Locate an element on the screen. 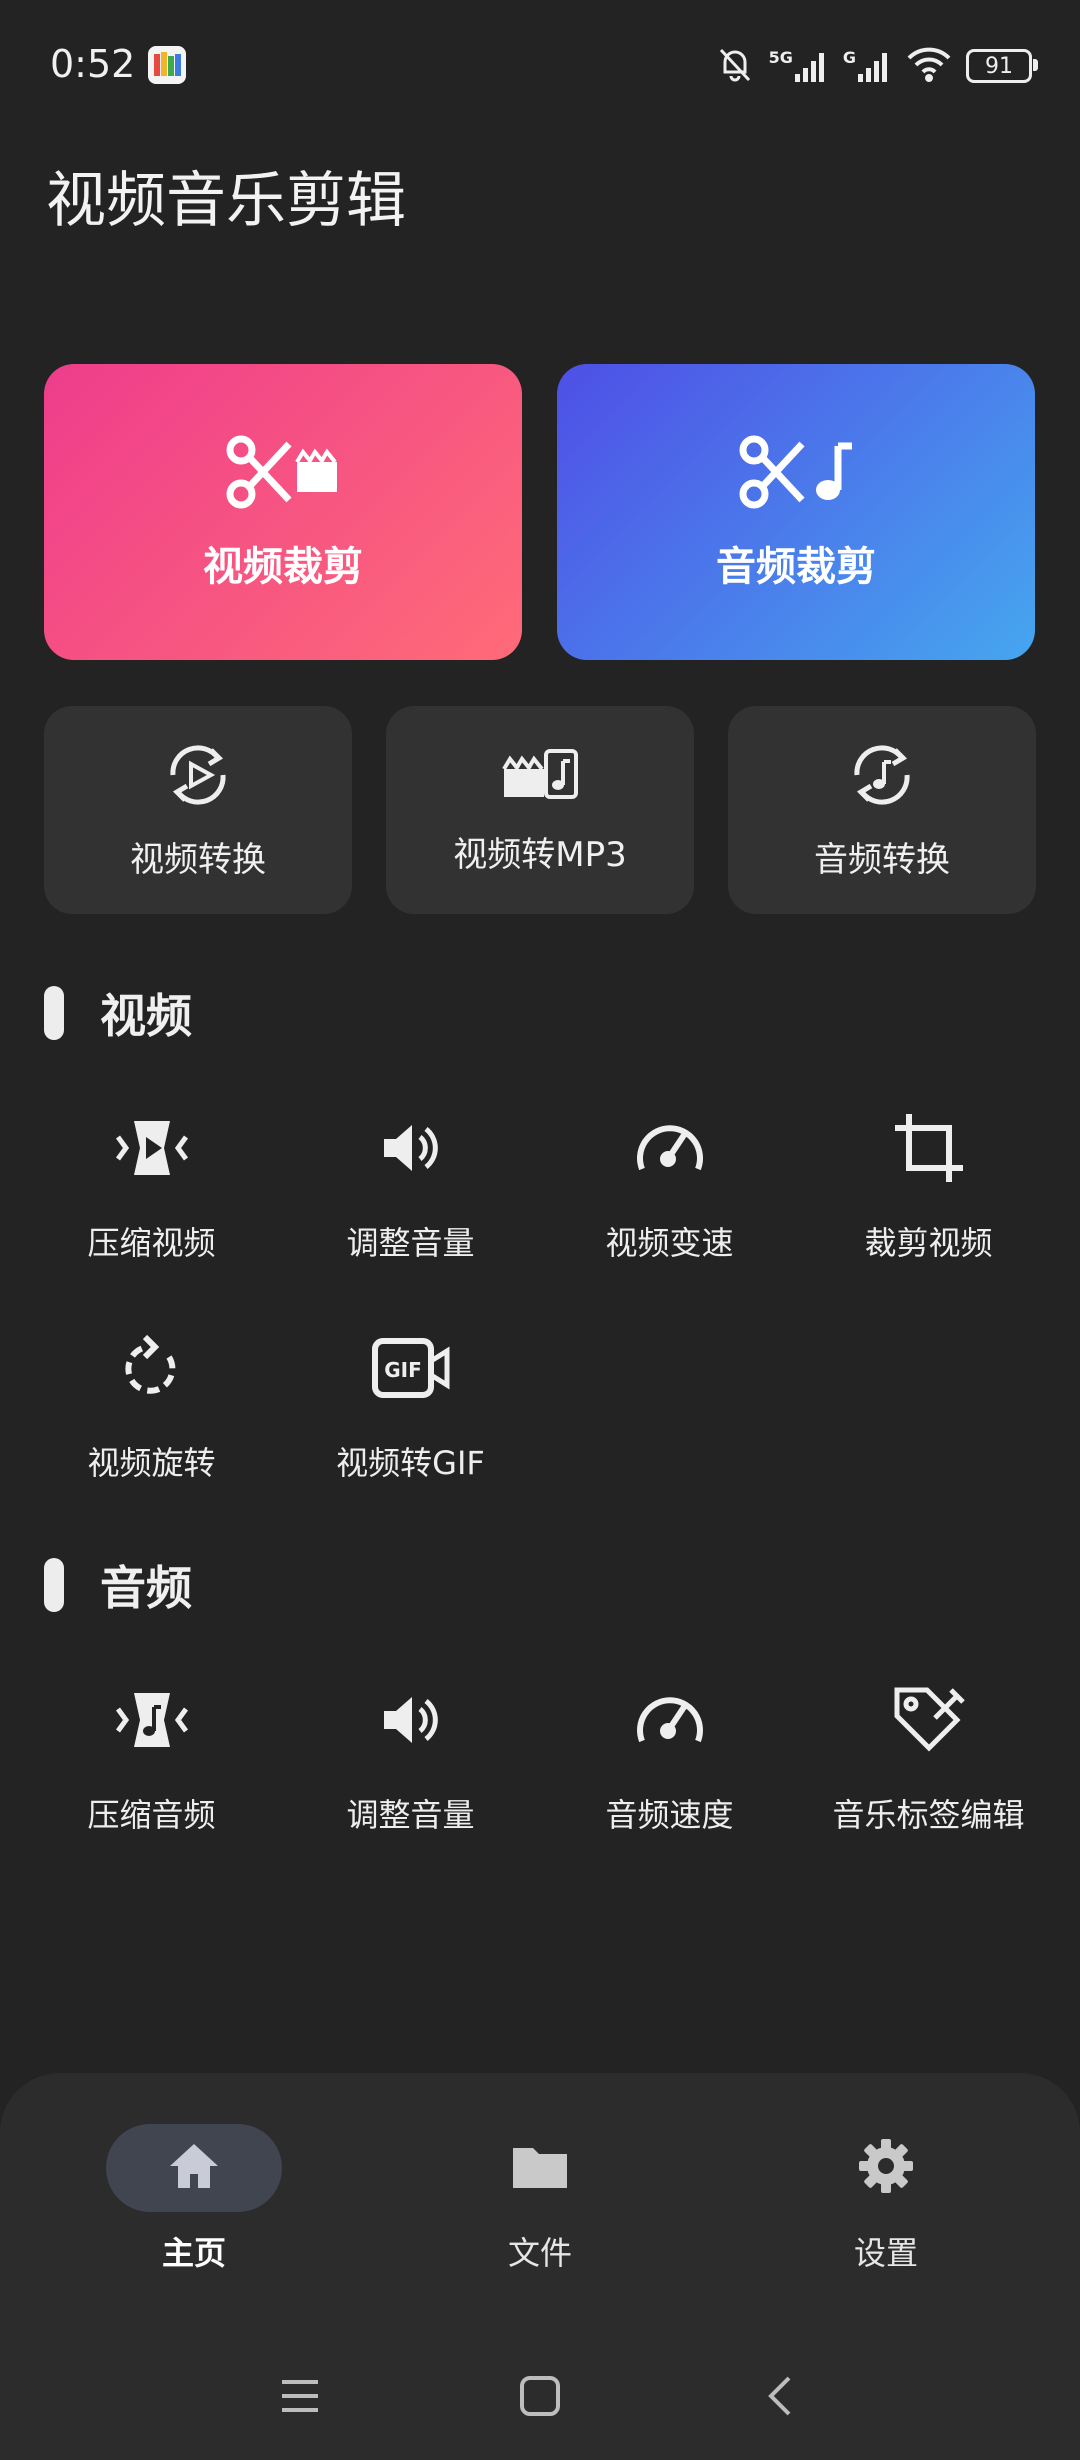 The height and width of the screenshot is (2460, 1080). video-to-gif-tool: GIF 视频转GIF is located at coordinates (410, 1410).